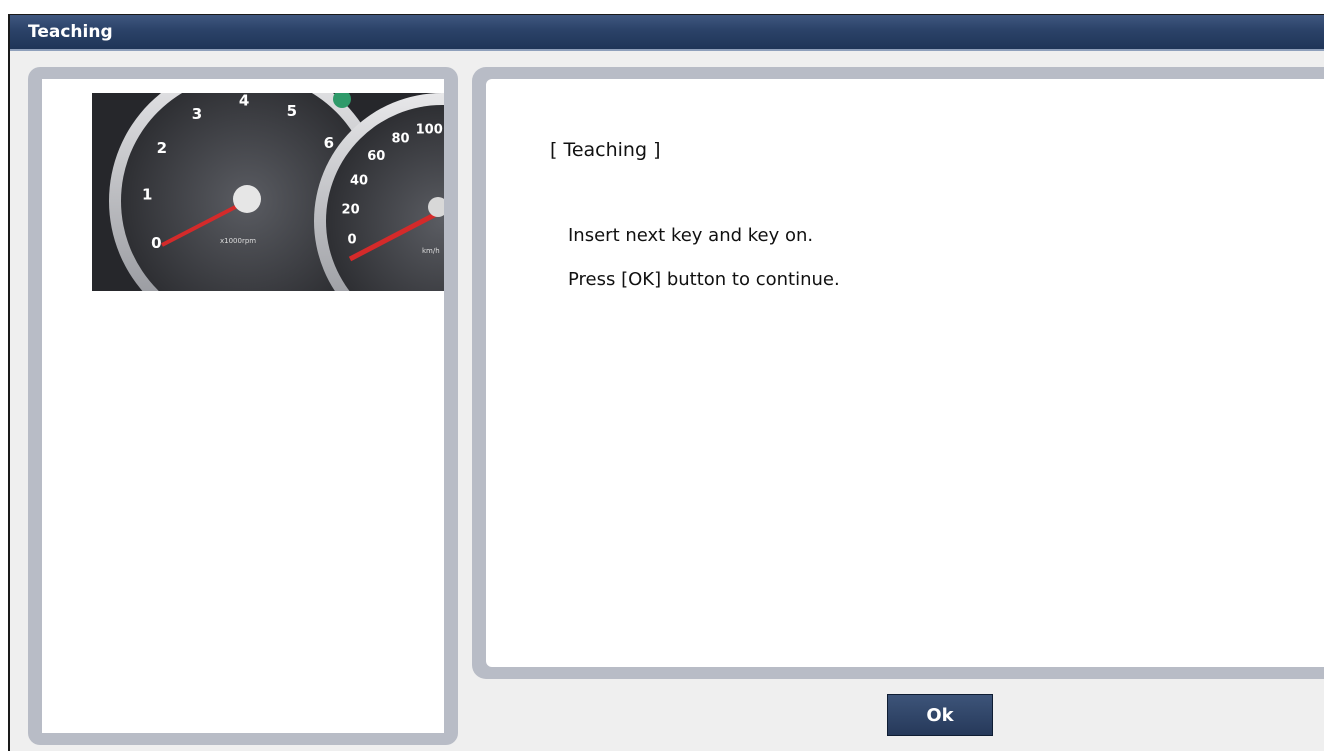 Image resolution: width=1324 pixels, height=751 pixels. What do you see at coordinates (940, 715) in the screenshot?
I see `ok-button: Ok` at bounding box center [940, 715].